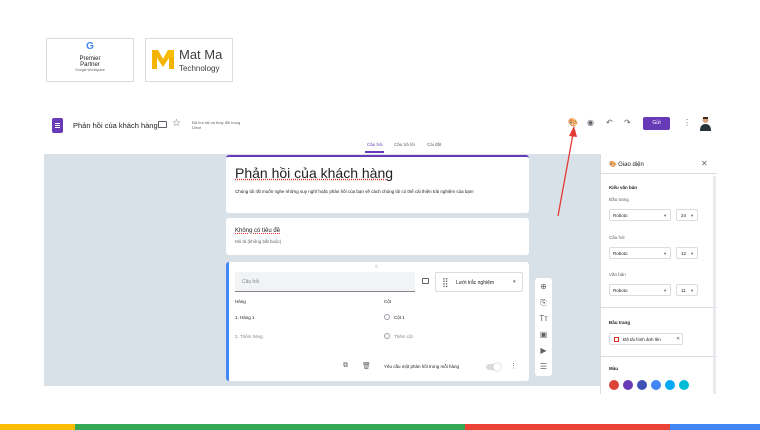  Describe the element at coordinates (640, 290) in the screenshot. I see `text-font-select: Roboto ▾` at that location.